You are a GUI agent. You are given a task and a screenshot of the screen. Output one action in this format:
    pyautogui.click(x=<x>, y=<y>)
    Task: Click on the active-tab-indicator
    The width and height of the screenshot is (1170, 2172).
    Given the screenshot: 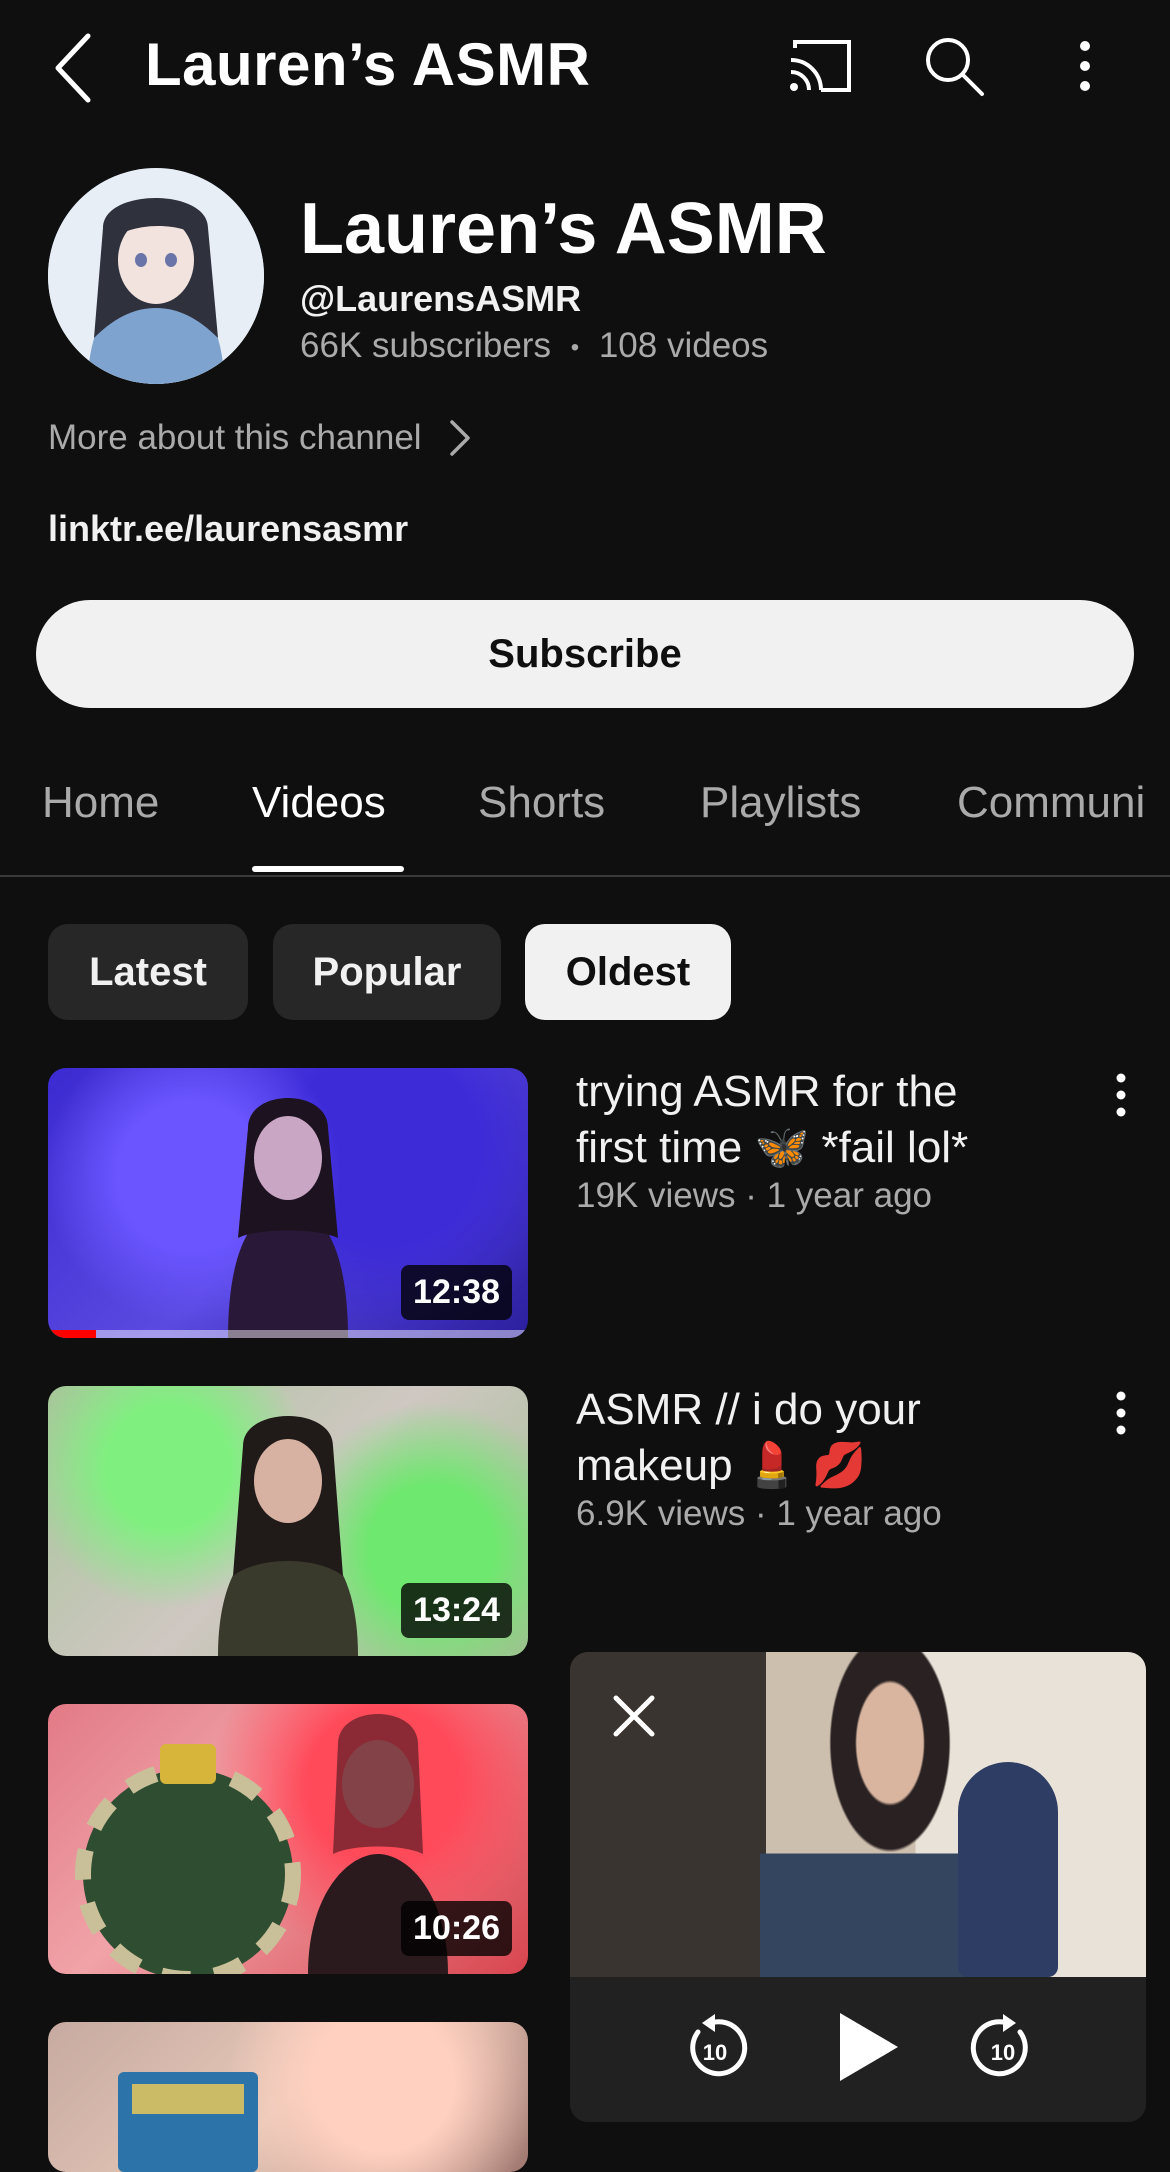 What is the action you would take?
    pyautogui.click(x=328, y=869)
    